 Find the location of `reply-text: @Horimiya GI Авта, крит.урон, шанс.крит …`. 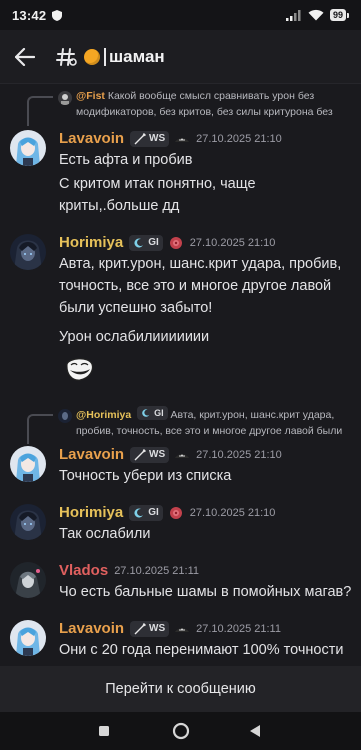

reply-text: @Horimiya GI Авта, крит.урон, шанс.крит … is located at coordinates (215, 422).